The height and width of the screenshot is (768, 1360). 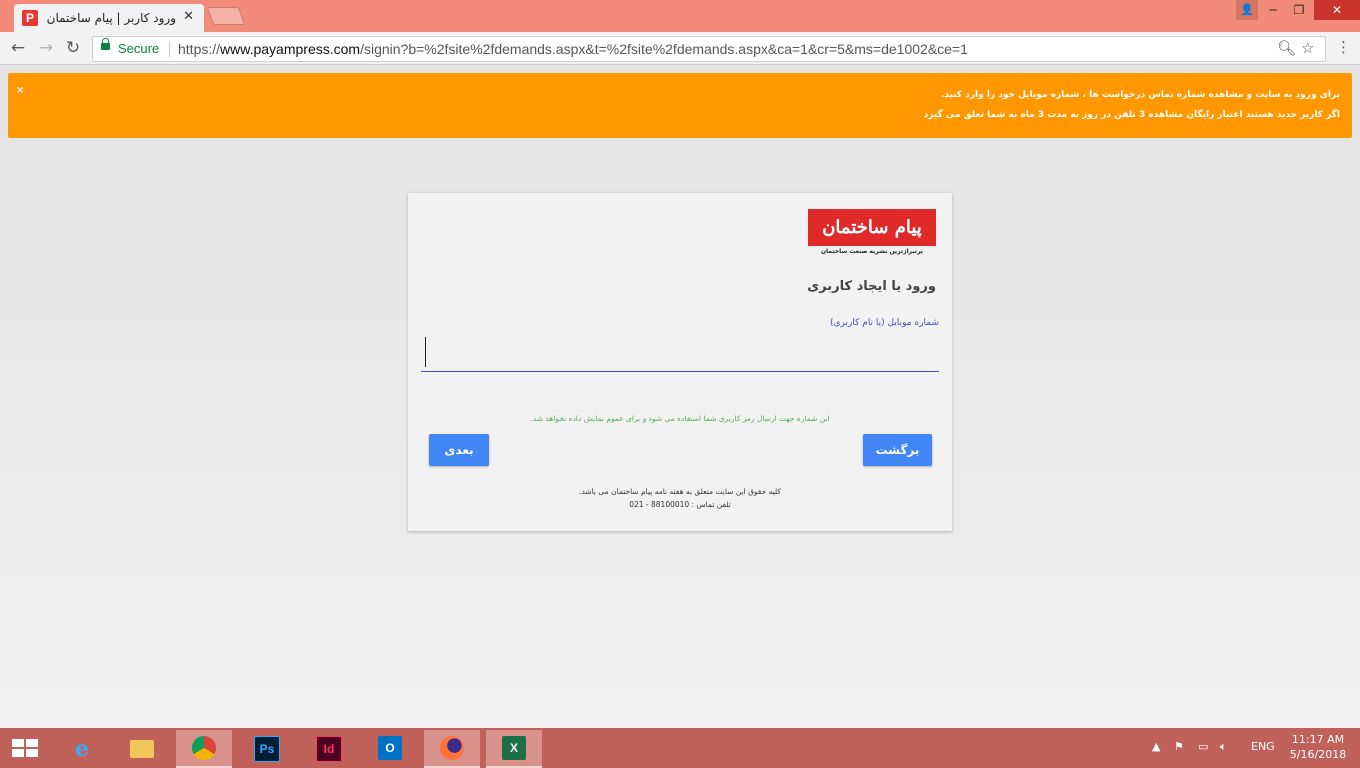 I want to click on back-button: برگشت, so click(x=897, y=450).